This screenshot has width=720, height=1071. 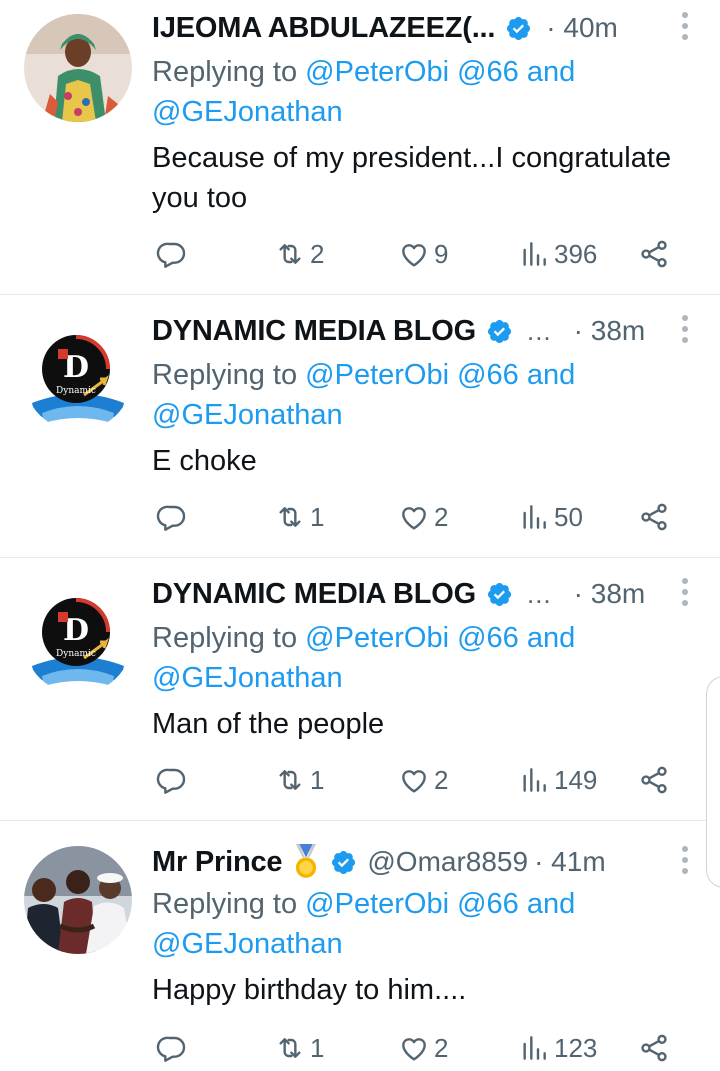 What do you see at coordinates (306, 861) in the screenshot?
I see `medal-icon` at bounding box center [306, 861].